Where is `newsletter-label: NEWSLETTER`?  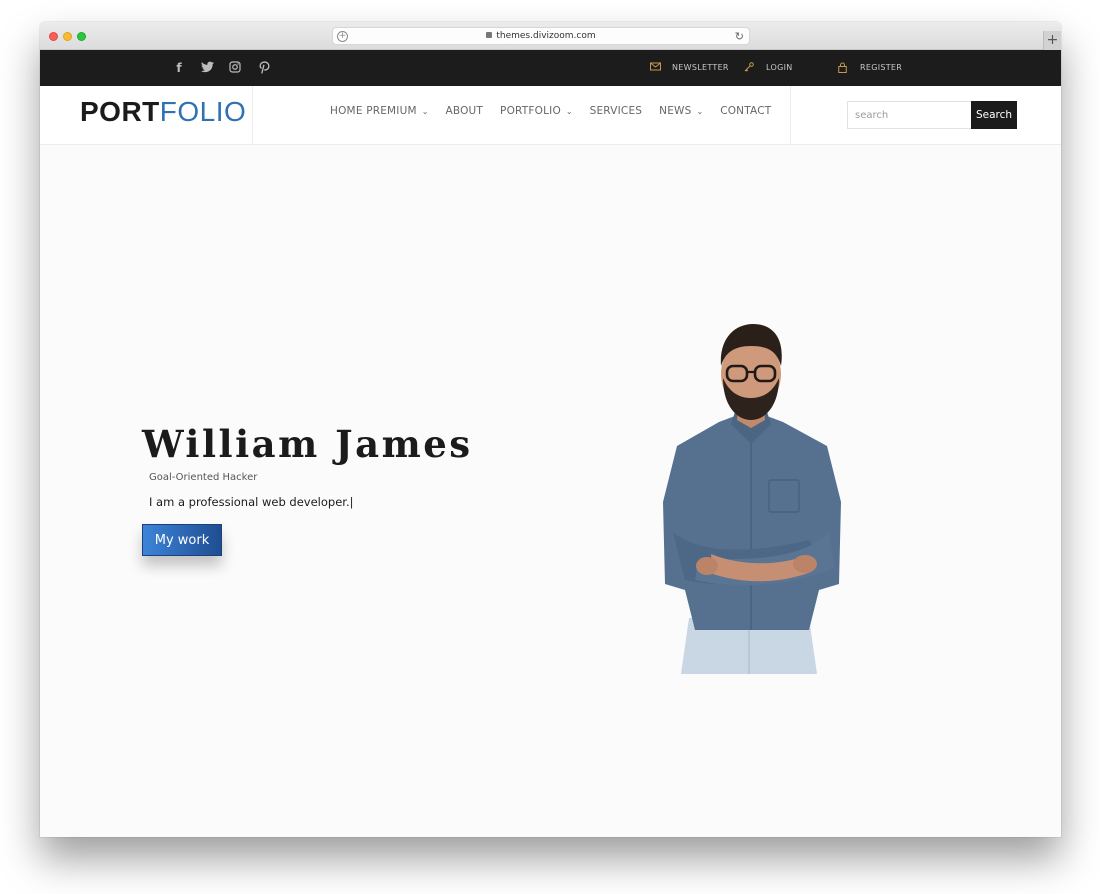
newsletter-label: NEWSLETTER is located at coordinates (700, 67).